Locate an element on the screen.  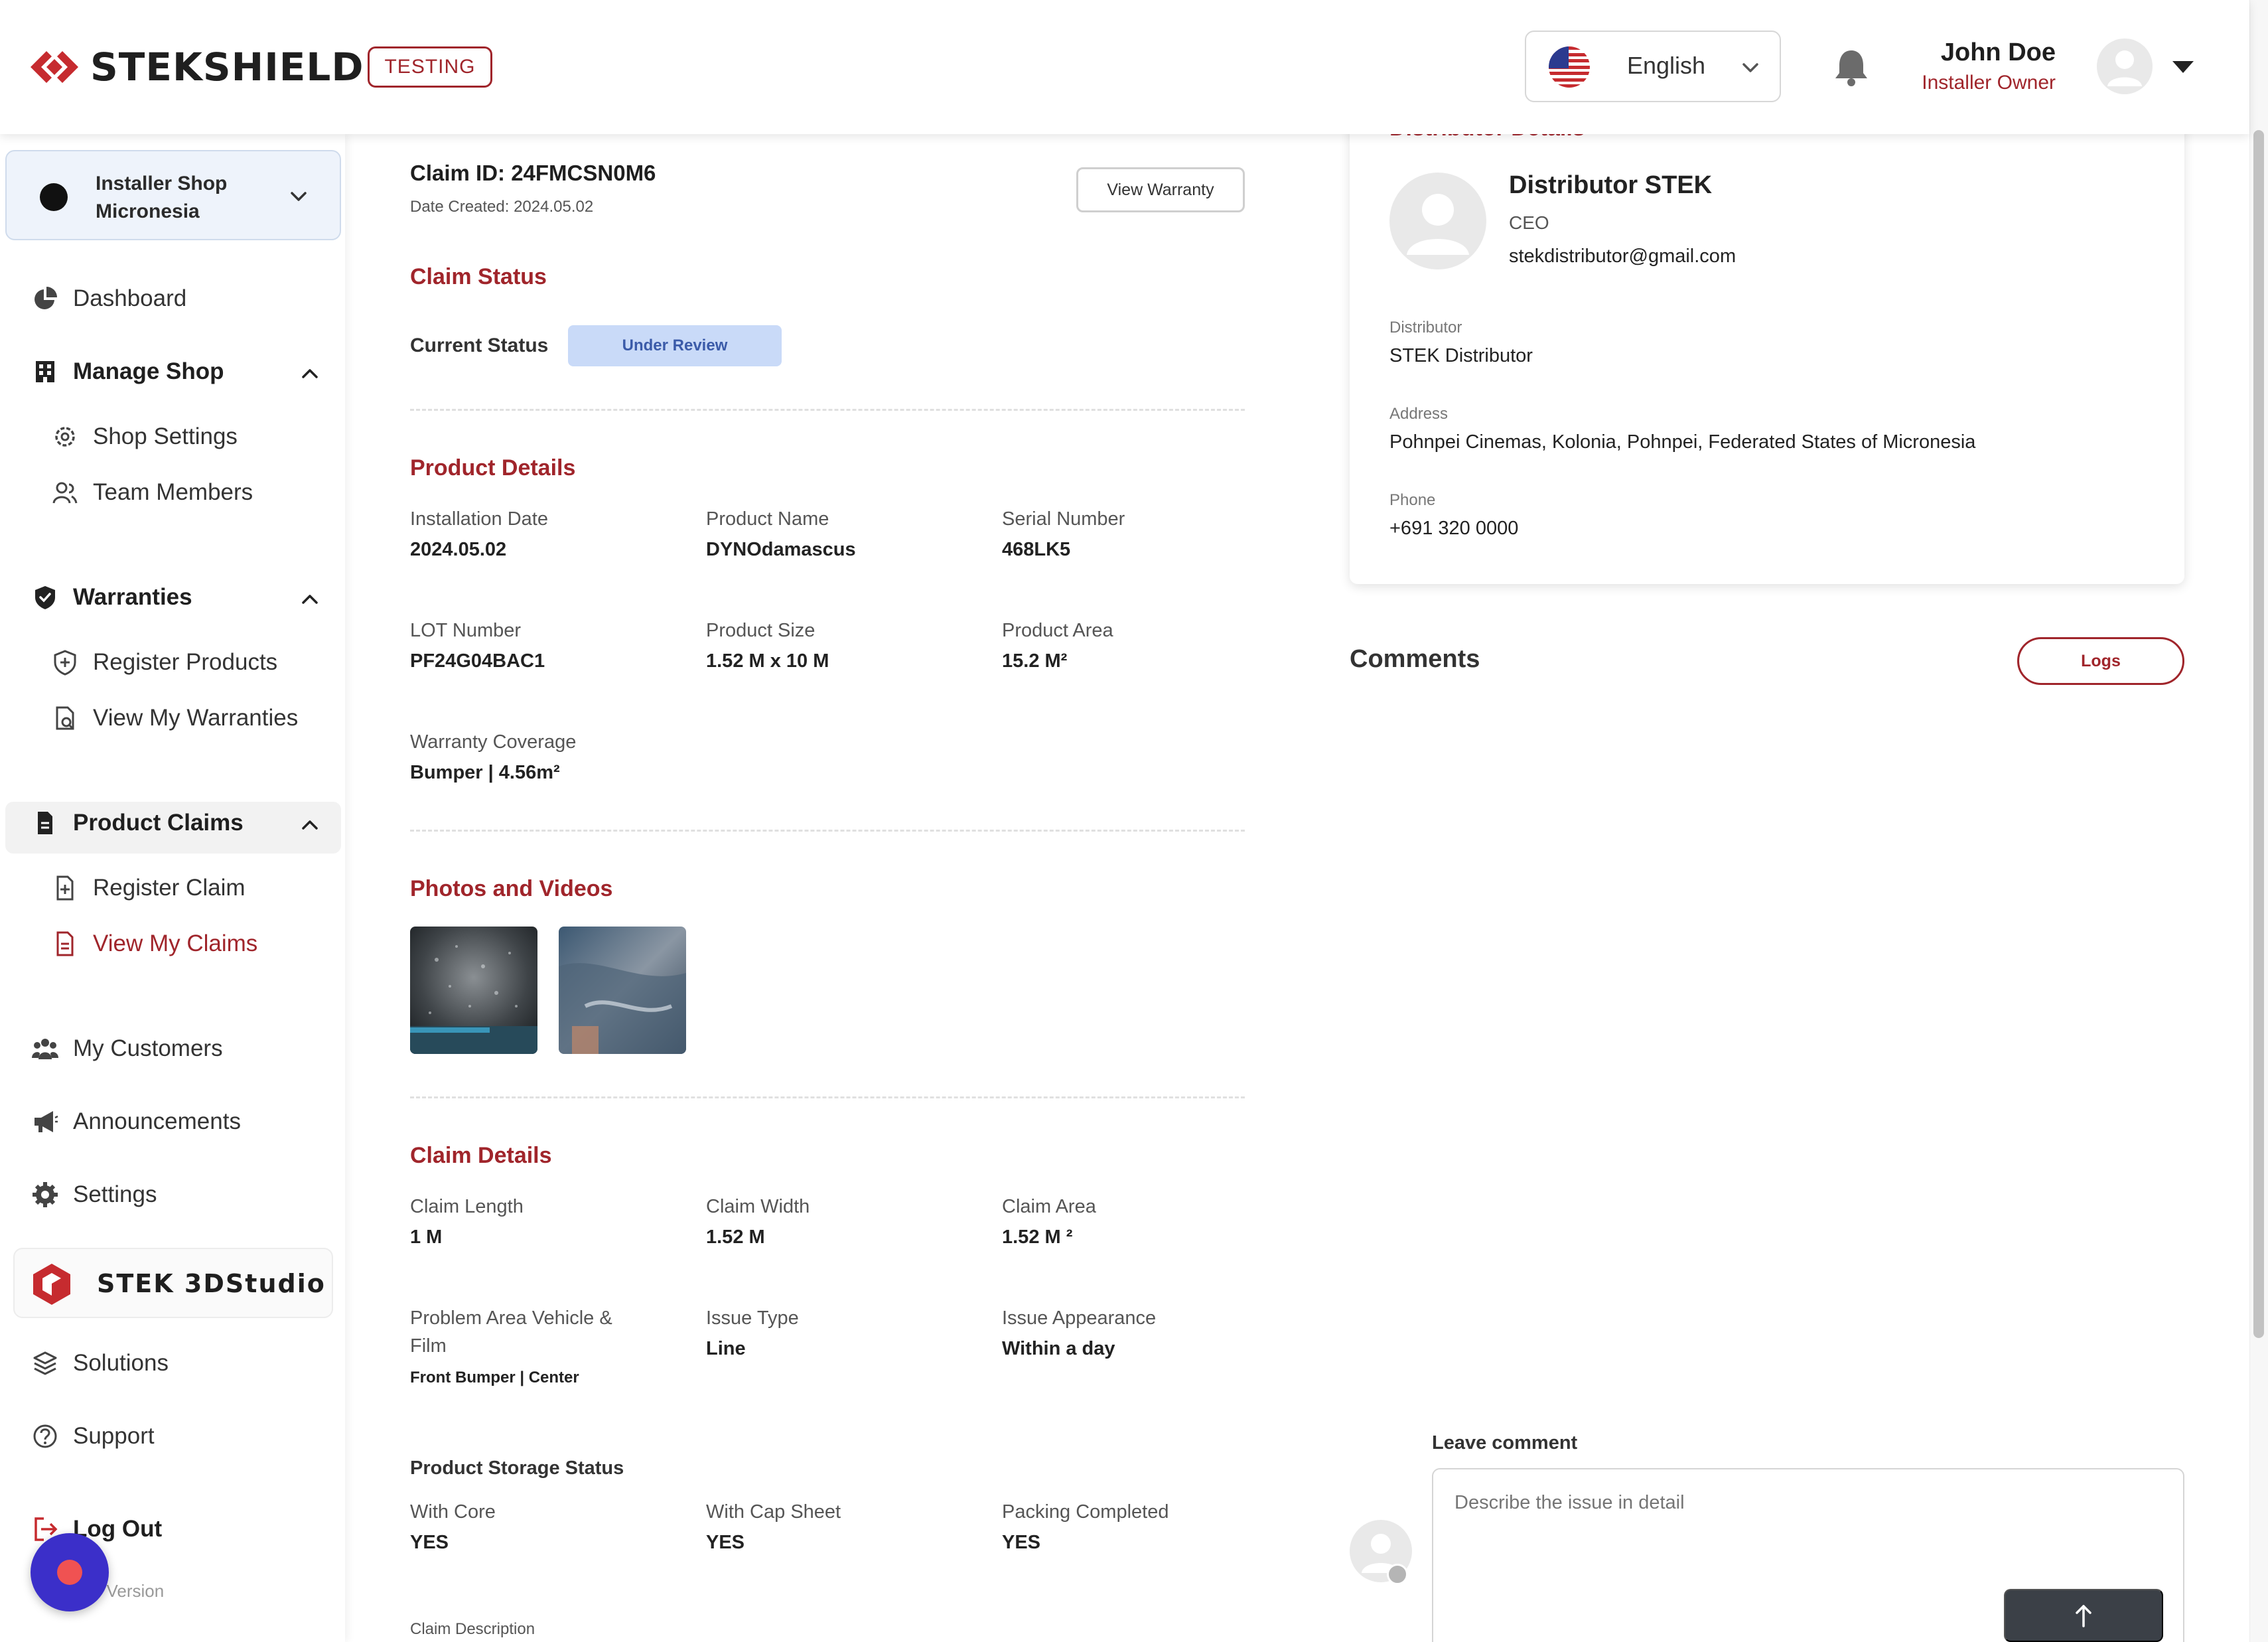
packing-completed-value: YES is located at coordinates (1021, 1542).